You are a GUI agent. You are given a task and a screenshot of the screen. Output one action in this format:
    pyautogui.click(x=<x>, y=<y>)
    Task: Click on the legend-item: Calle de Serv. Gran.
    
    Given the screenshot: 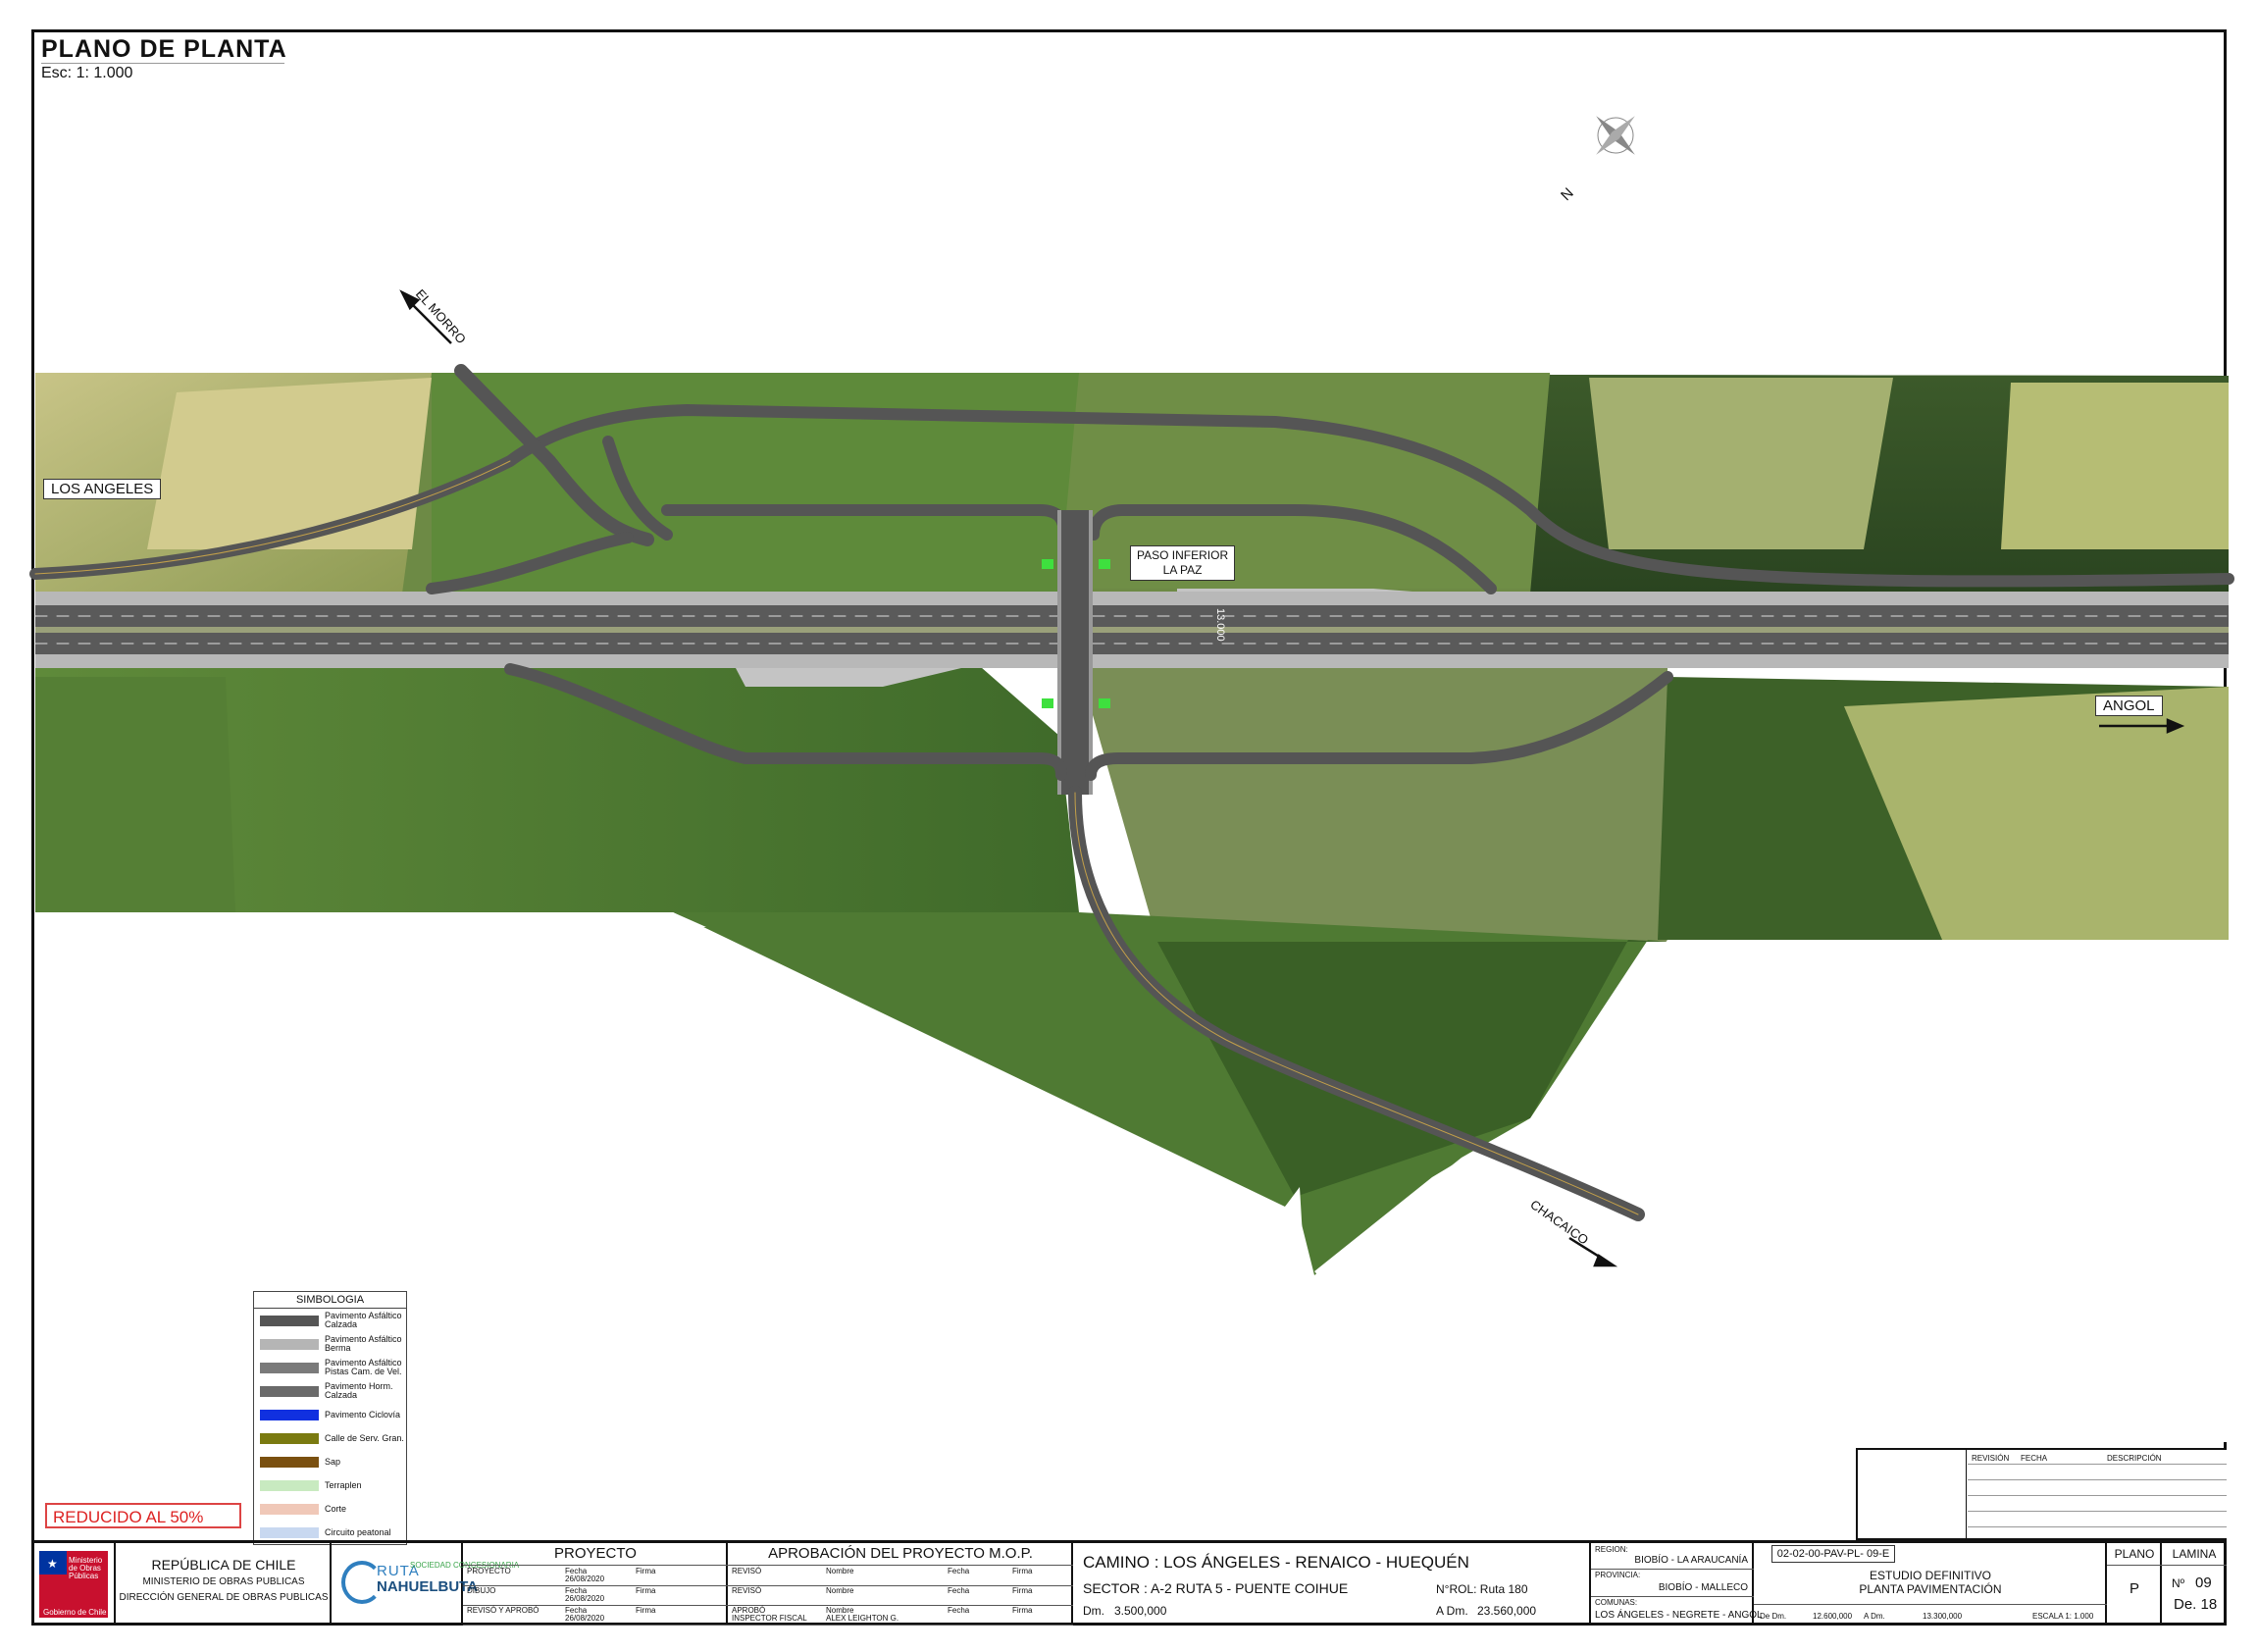 What is the action you would take?
    pyautogui.click(x=330, y=1438)
    